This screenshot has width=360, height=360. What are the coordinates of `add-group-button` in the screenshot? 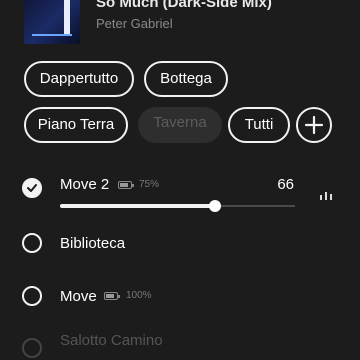 It's located at (314, 125).